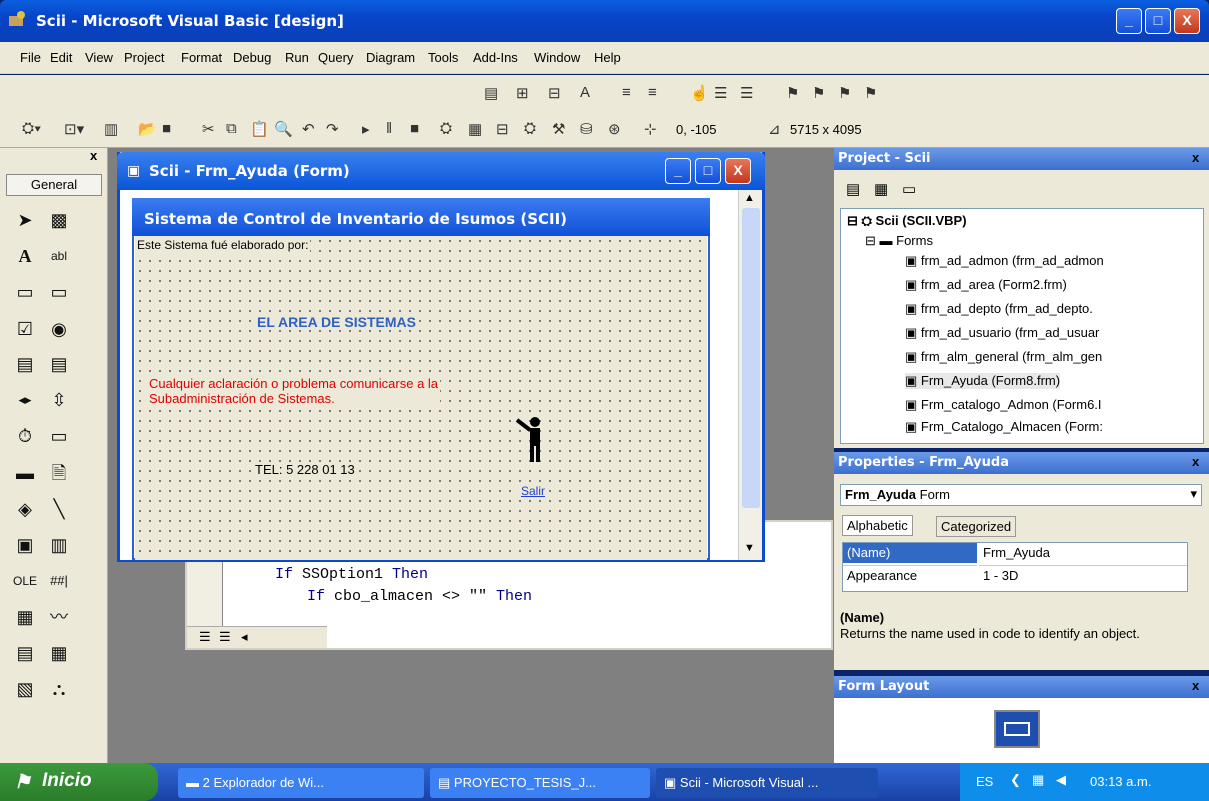 This screenshot has width=1209, height=801. Describe the element at coordinates (986, 285) in the screenshot. I see `tree-item: ▣ frm_ad_area (Form2.frm)` at that location.